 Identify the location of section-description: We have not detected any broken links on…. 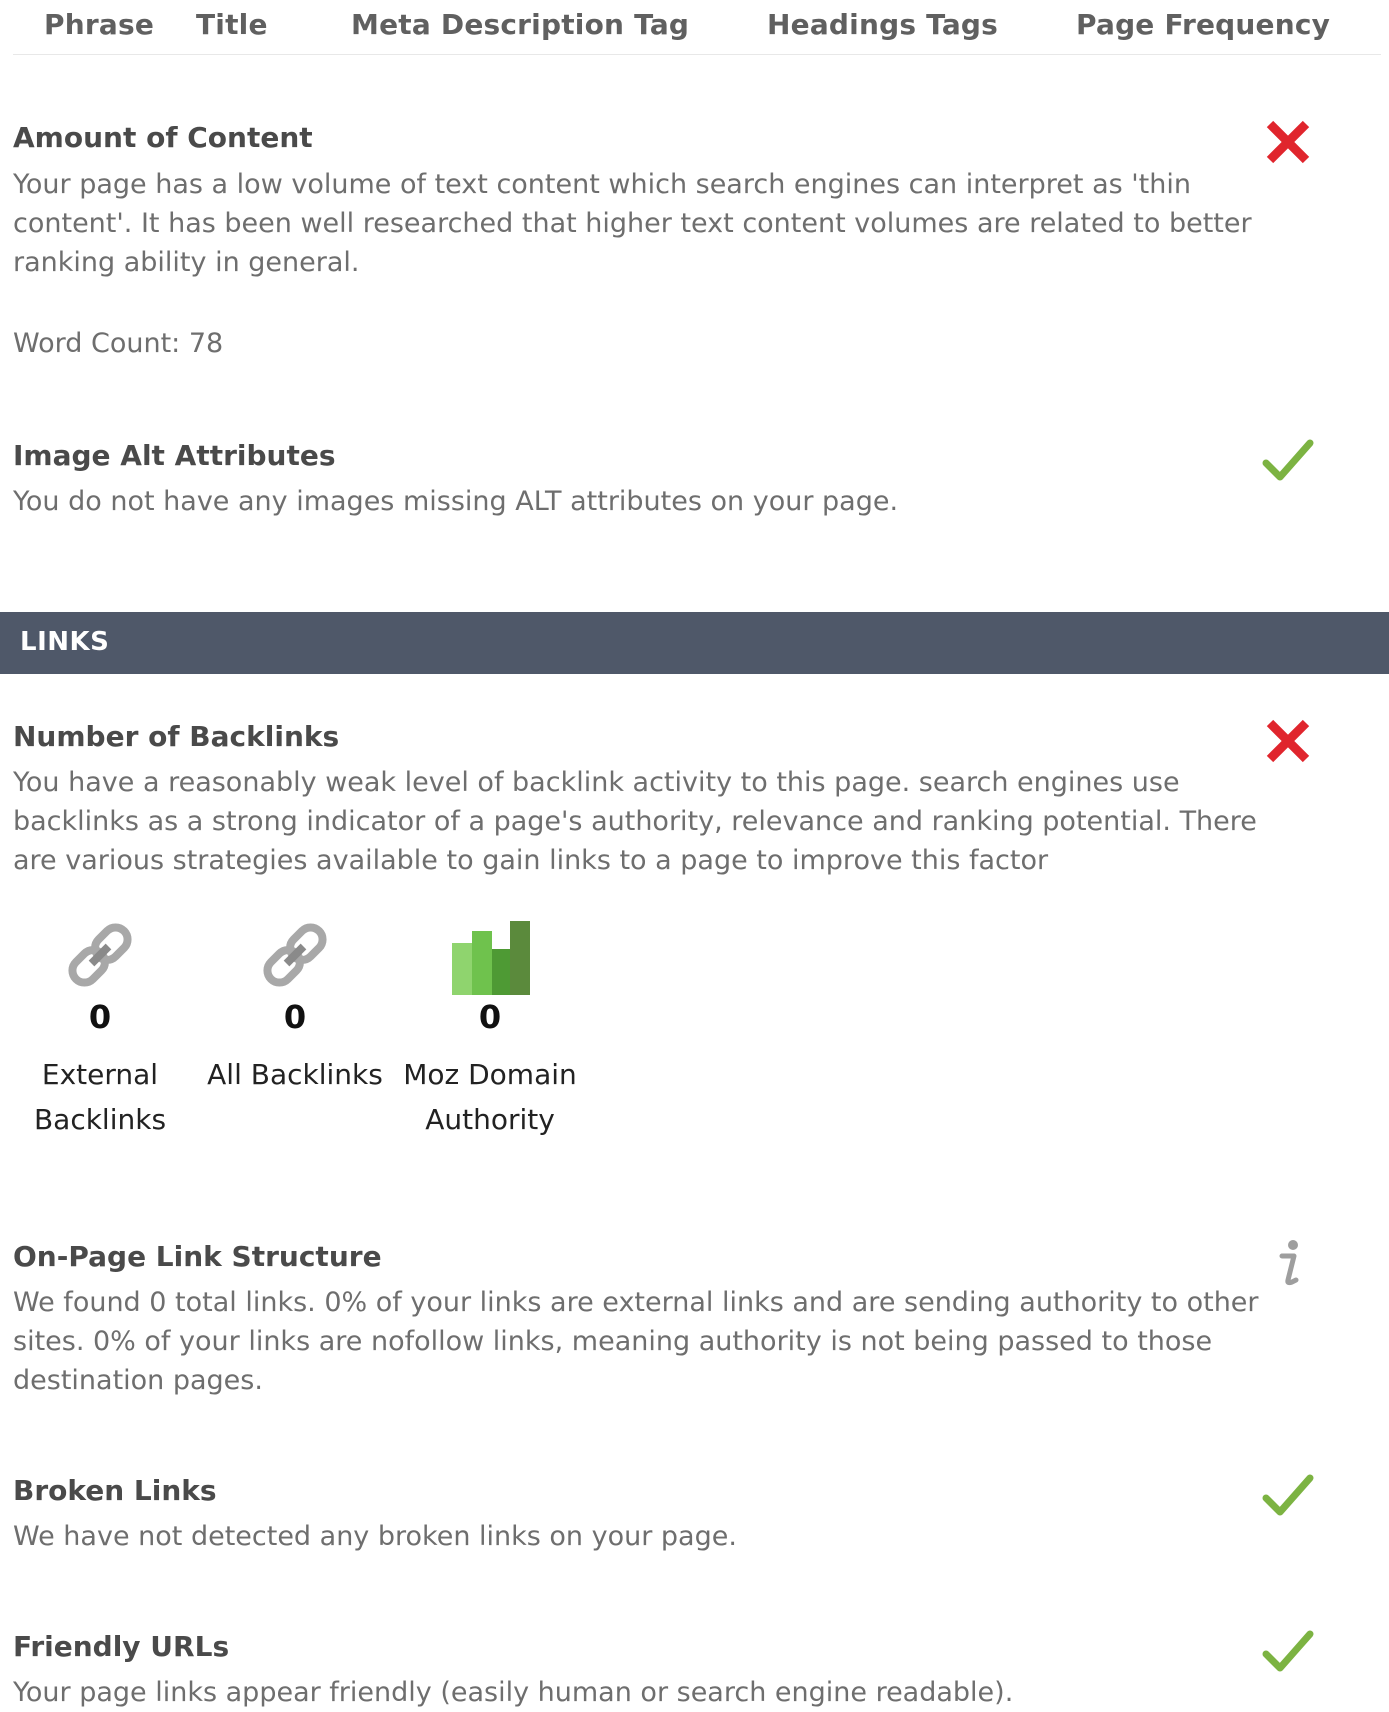
(375, 1536).